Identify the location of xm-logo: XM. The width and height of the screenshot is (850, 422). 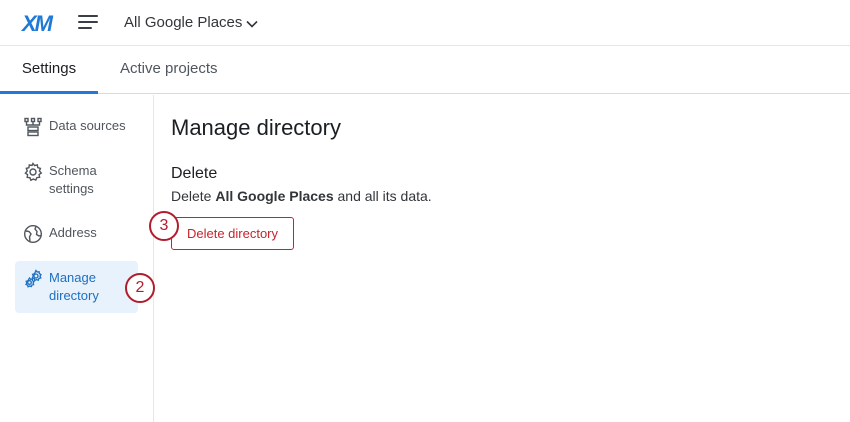
(37, 24).